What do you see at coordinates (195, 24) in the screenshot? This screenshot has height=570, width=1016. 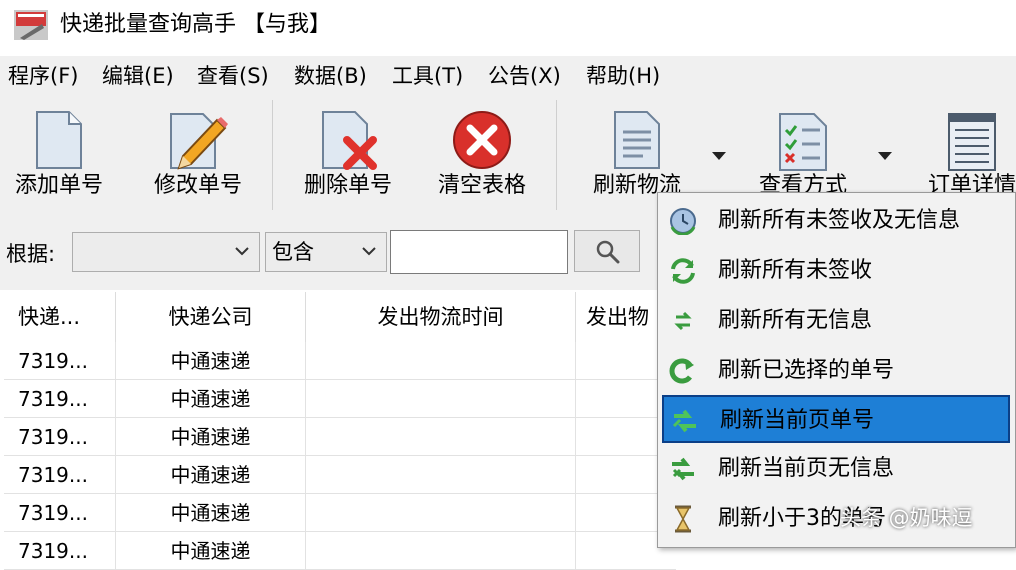 I see `window-title: 快递批量查询高手 【与我】` at bounding box center [195, 24].